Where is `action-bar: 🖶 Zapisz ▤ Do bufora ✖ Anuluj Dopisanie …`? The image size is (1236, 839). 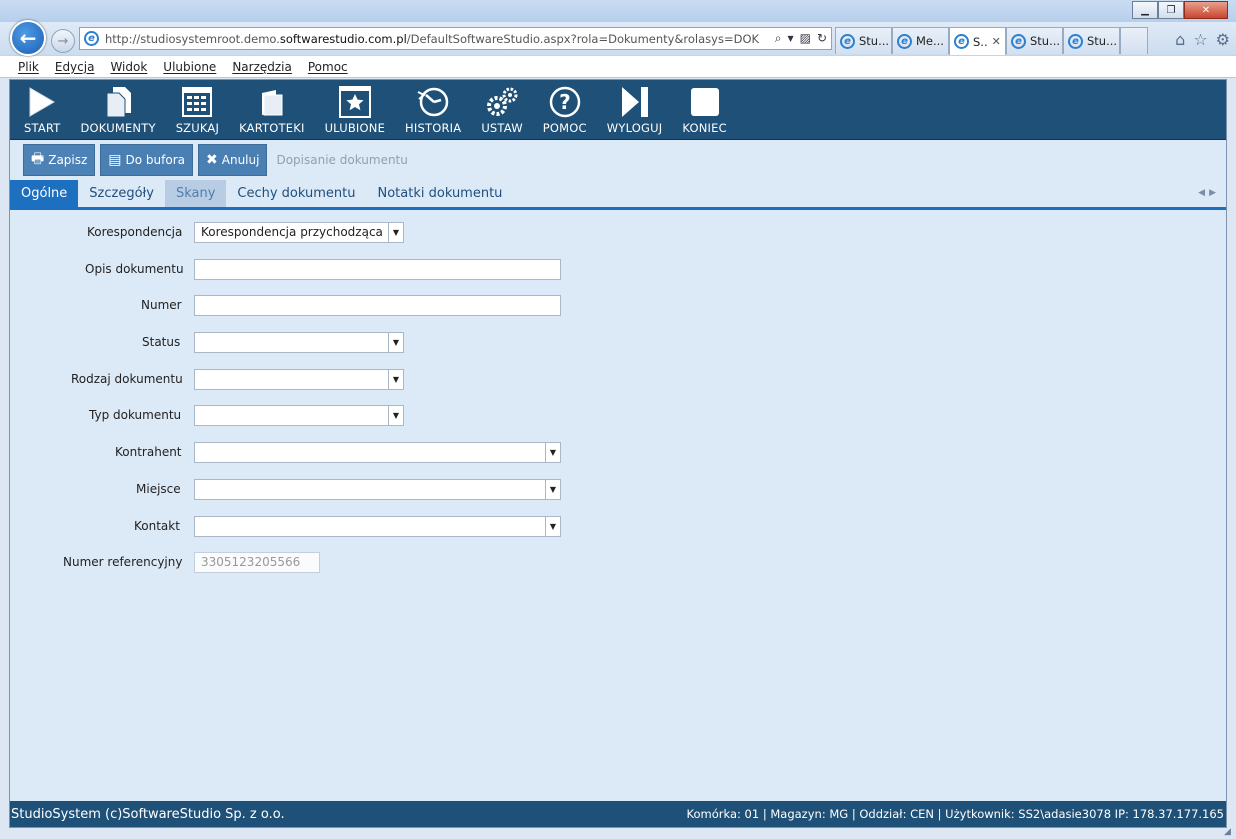 action-bar: 🖶 Zapisz ▤ Do bufora ✖ Anuluj Dopisanie … is located at coordinates (618, 160).